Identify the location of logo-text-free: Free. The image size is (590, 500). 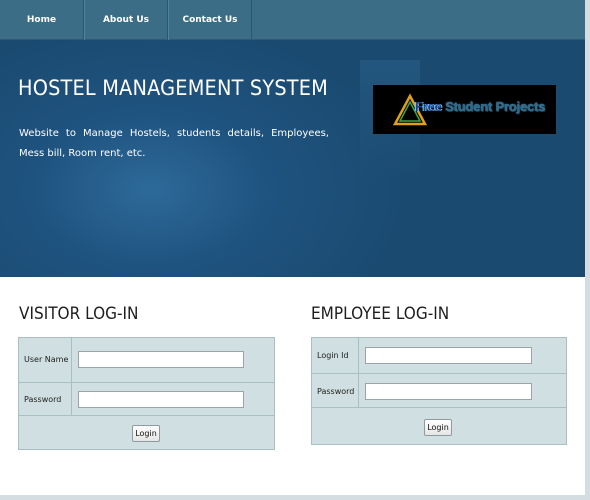
(428, 106).